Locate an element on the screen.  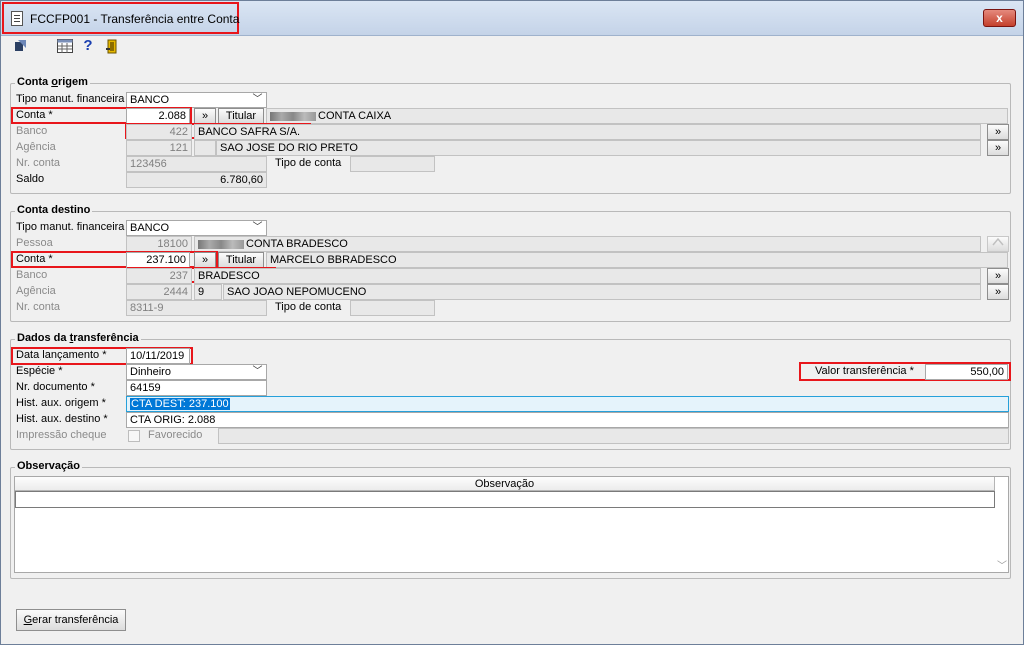
agencia-dv is located at coordinates (205, 148).